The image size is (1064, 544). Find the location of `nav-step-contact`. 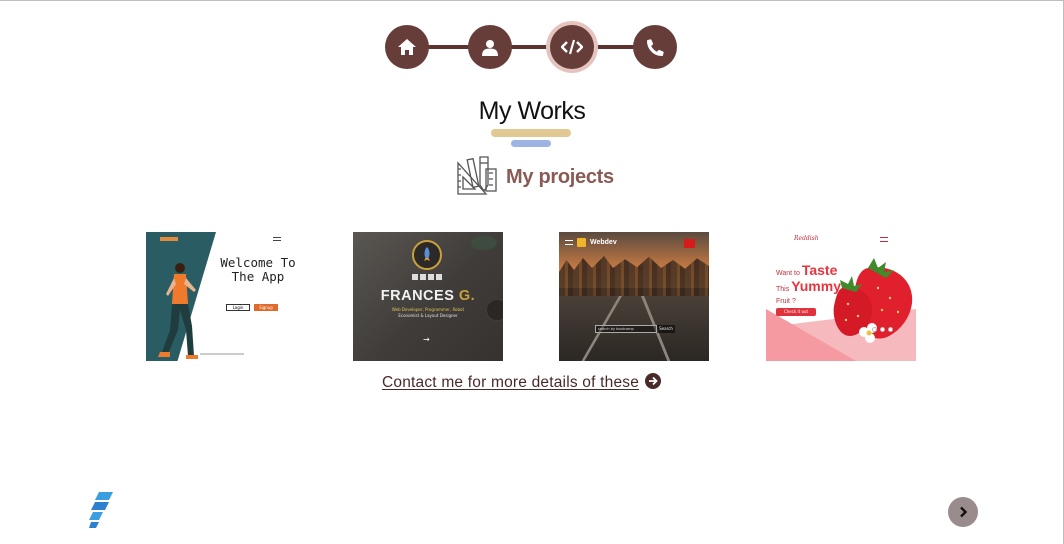

nav-step-contact is located at coordinates (655, 47).